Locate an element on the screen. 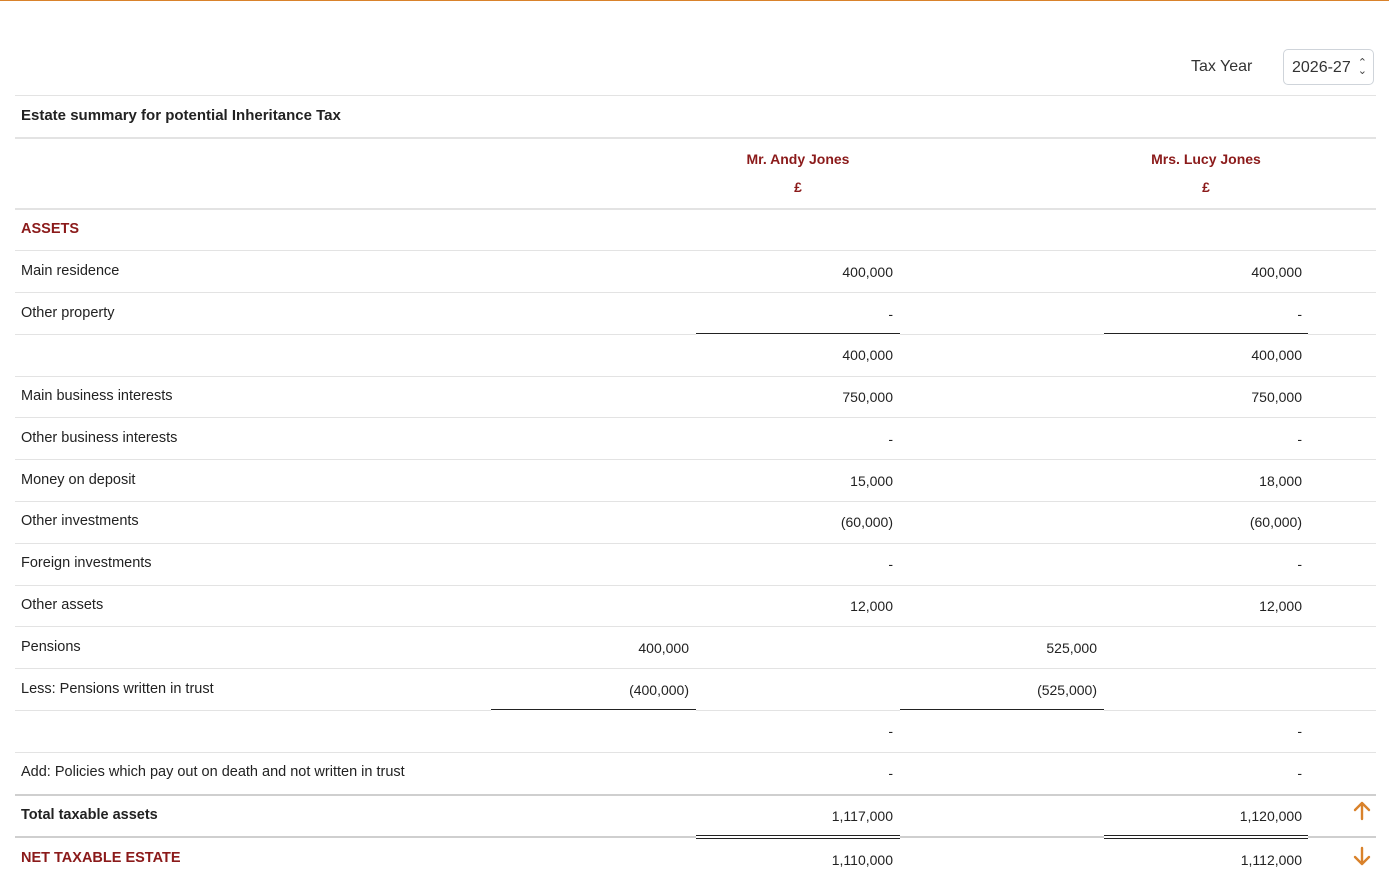 This screenshot has width=1389, height=874. currency-andy: £ is located at coordinates (798, 187).